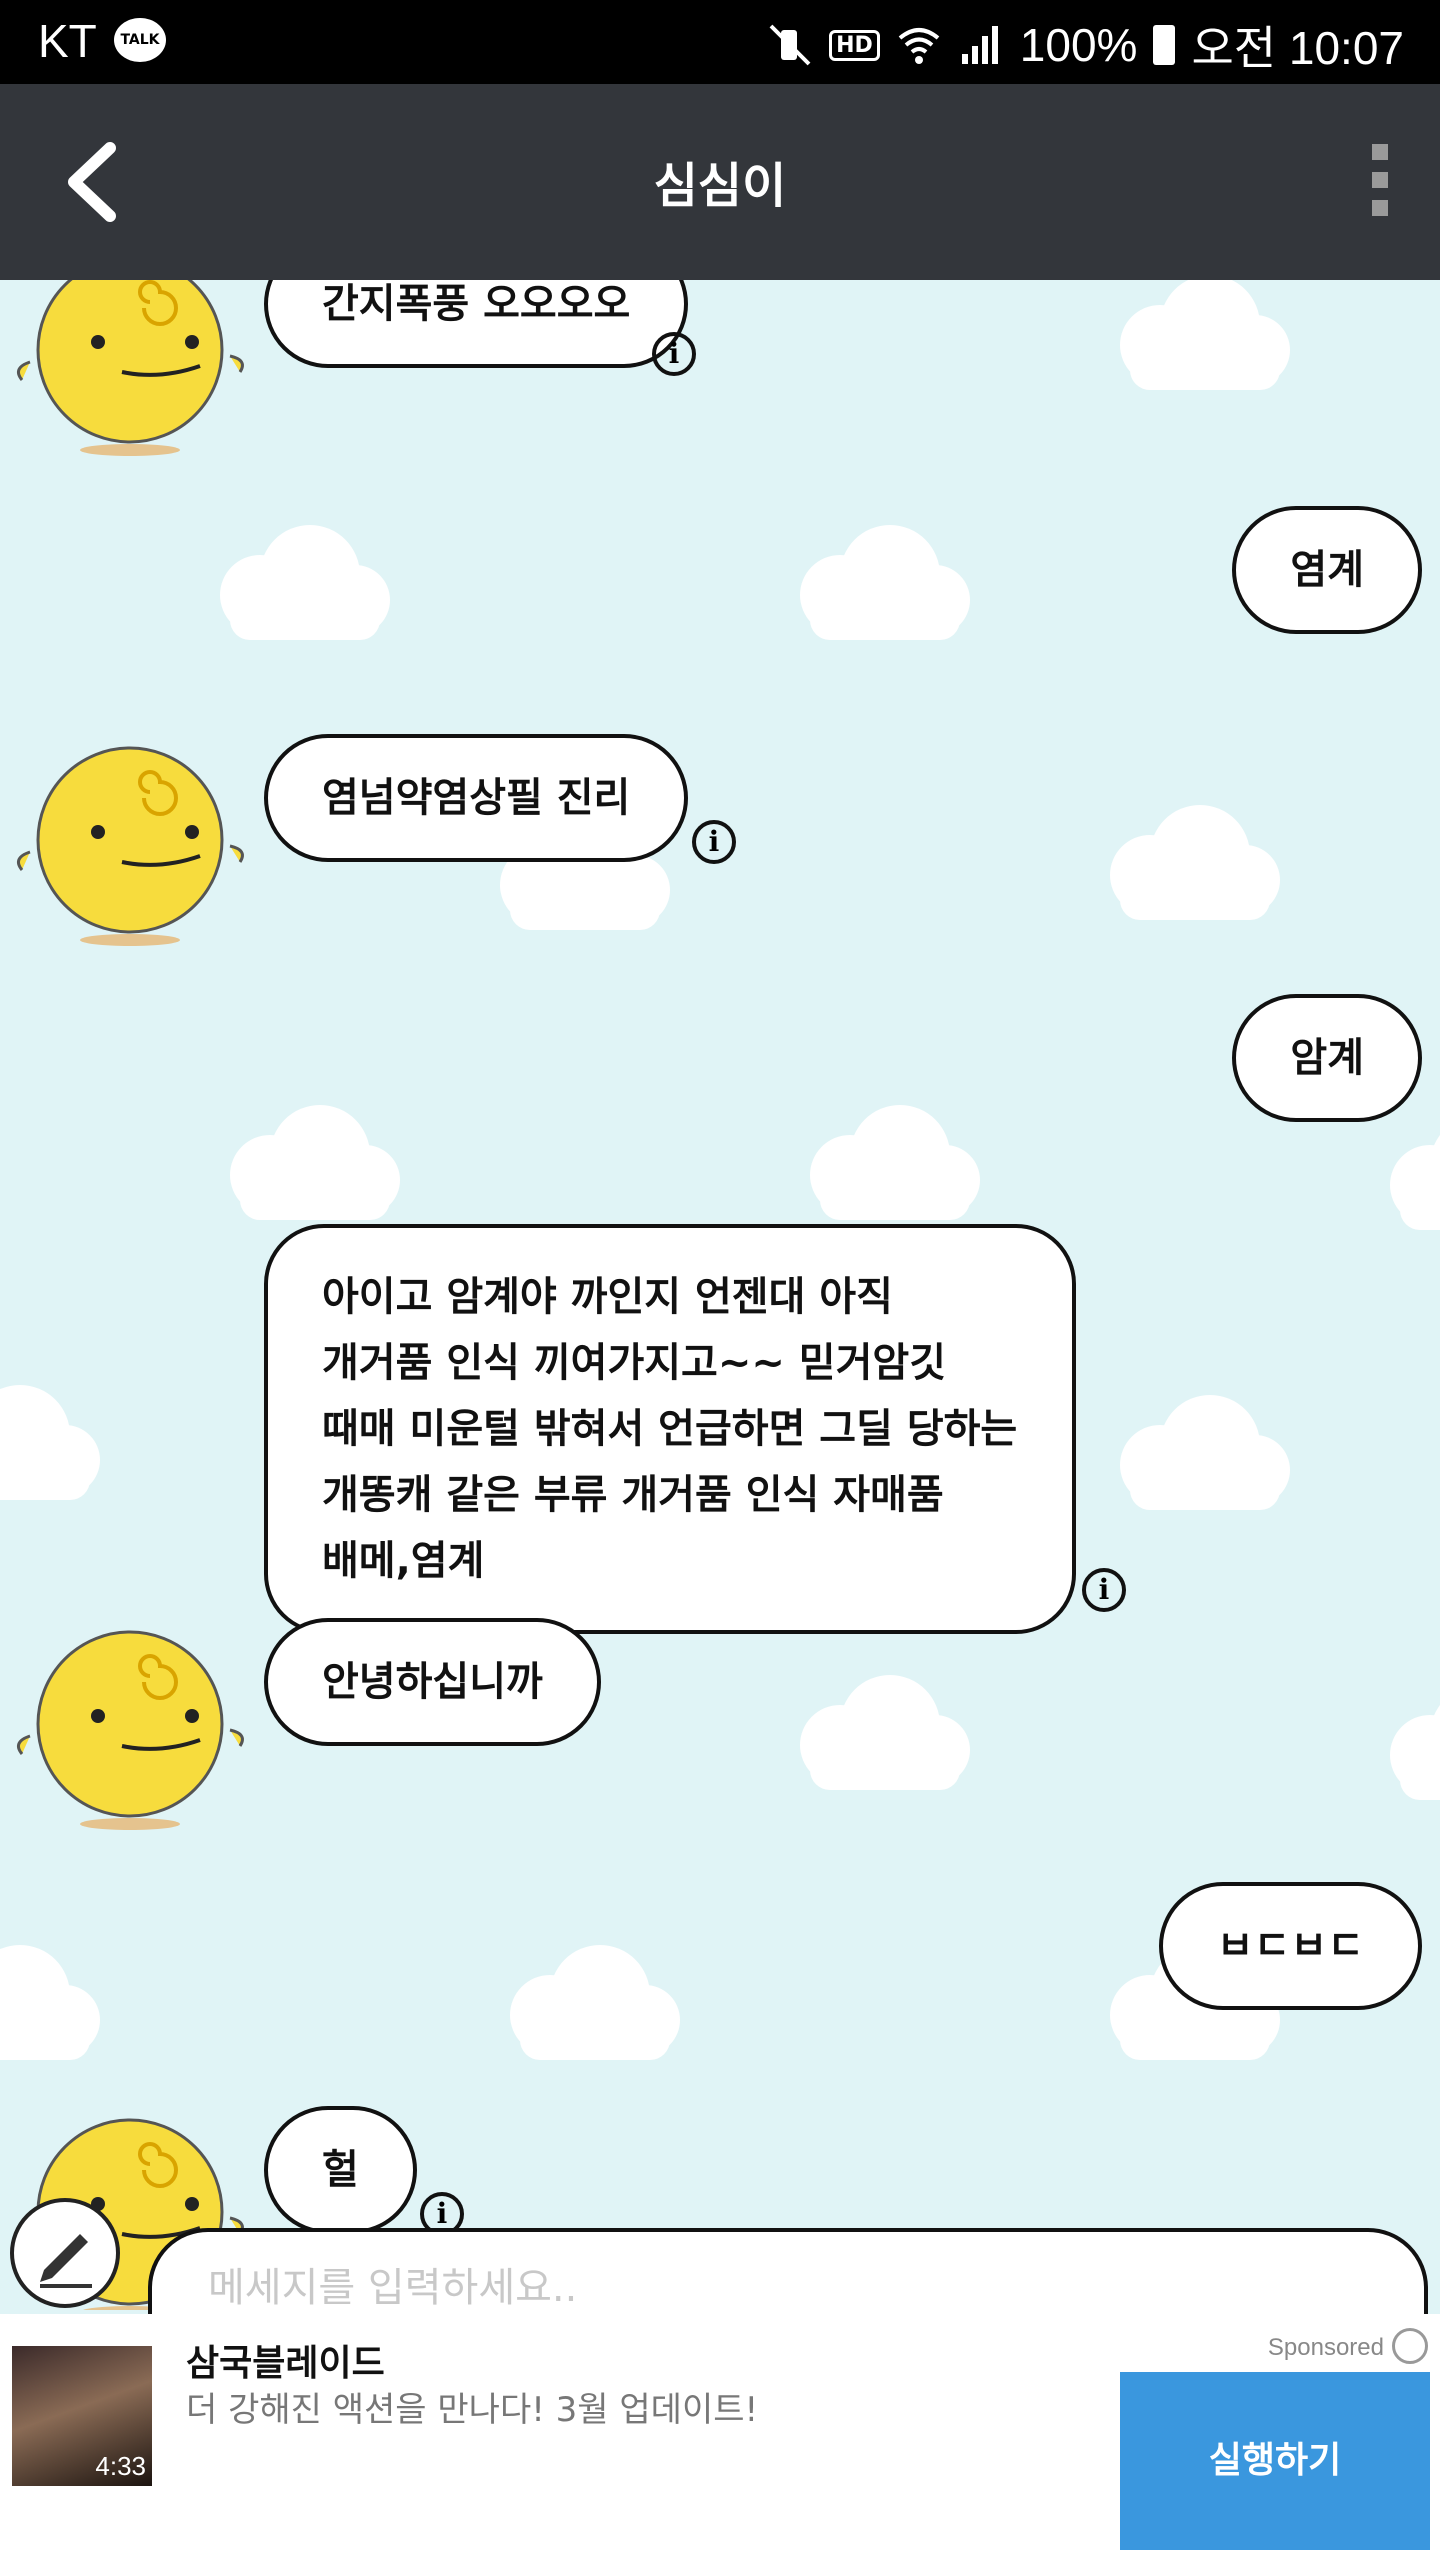  Describe the element at coordinates (720, 42) in the screenshot. I see `status-bar: KT TALK HD 100% 오전 10:07` at that location.